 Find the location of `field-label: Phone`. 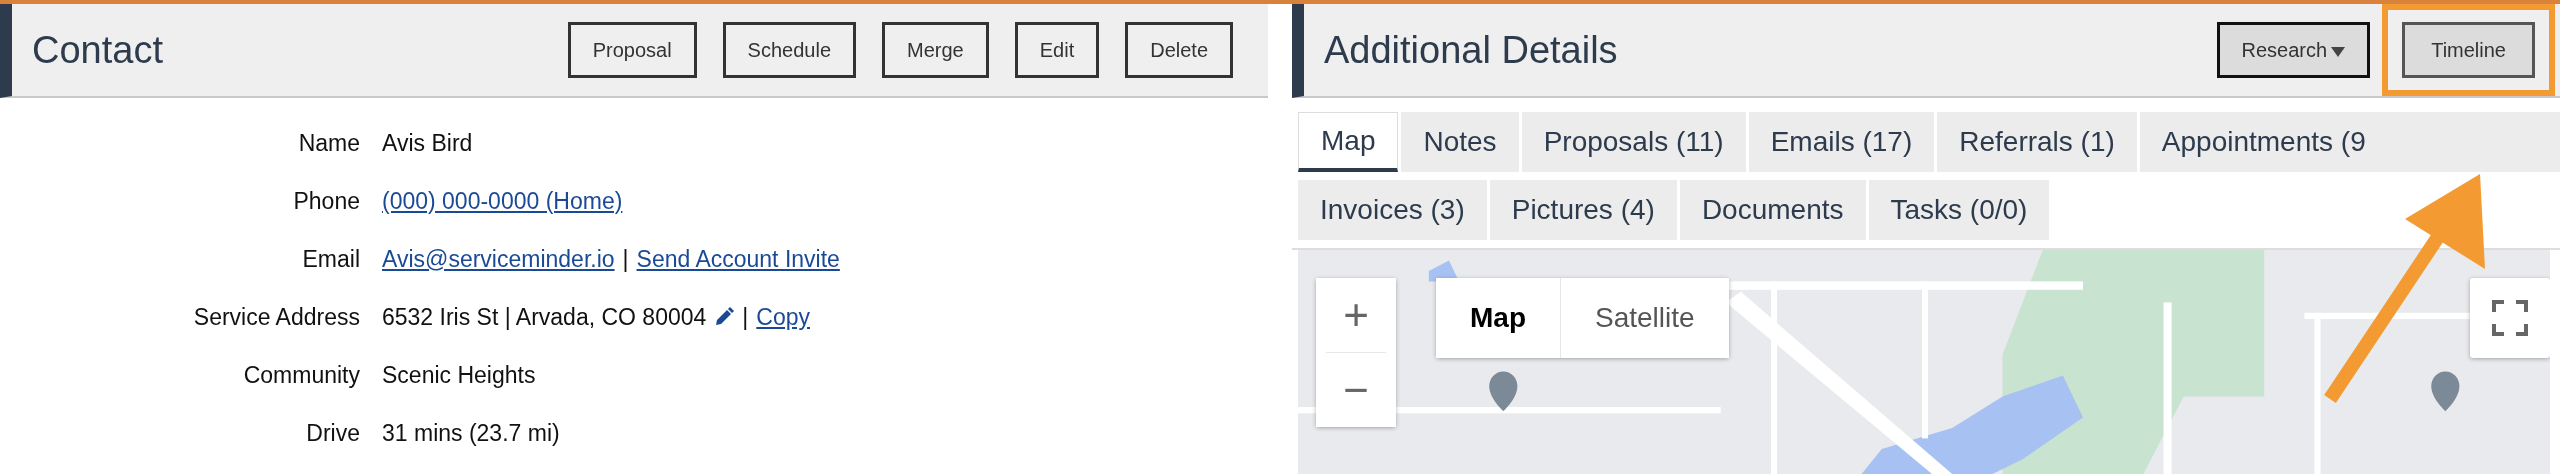

field-label: Phone is located at coordinates (326, 201).